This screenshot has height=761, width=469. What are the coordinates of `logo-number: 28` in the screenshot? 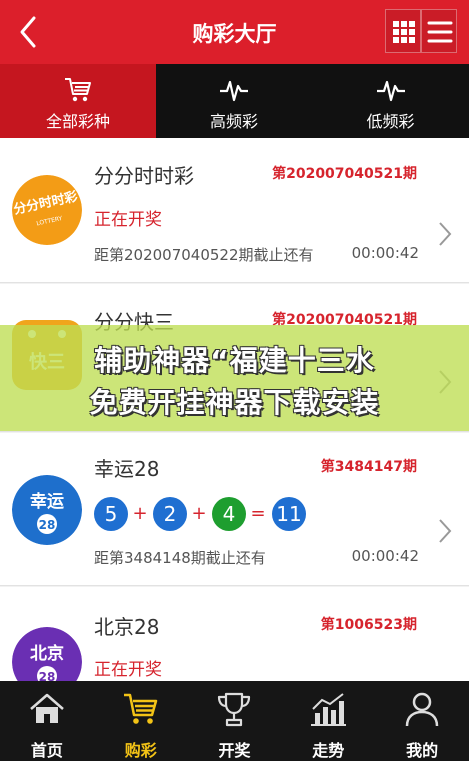 It's located at (47, 525).